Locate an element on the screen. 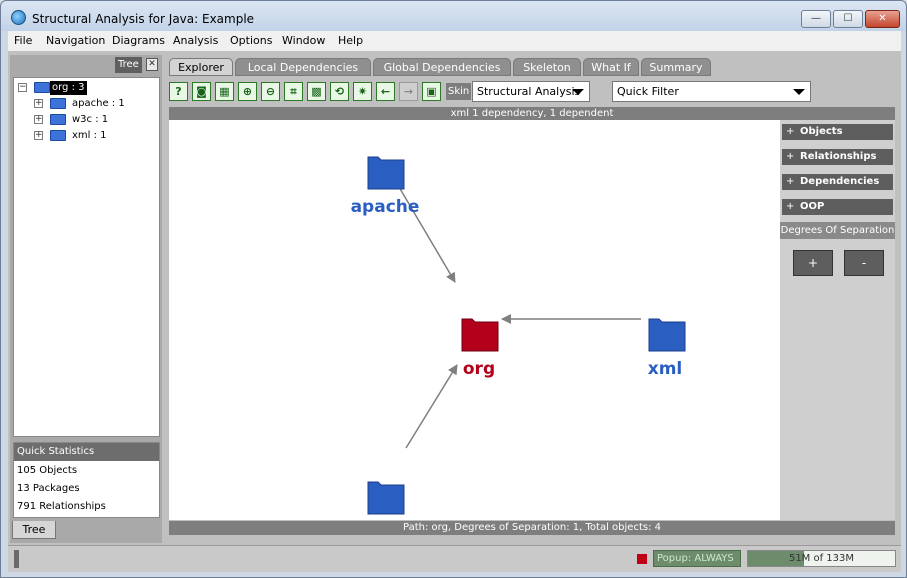 The width and height of the screenshot is (907, 578). tab-explorer: Explorer is located at coordinates (201, 67).